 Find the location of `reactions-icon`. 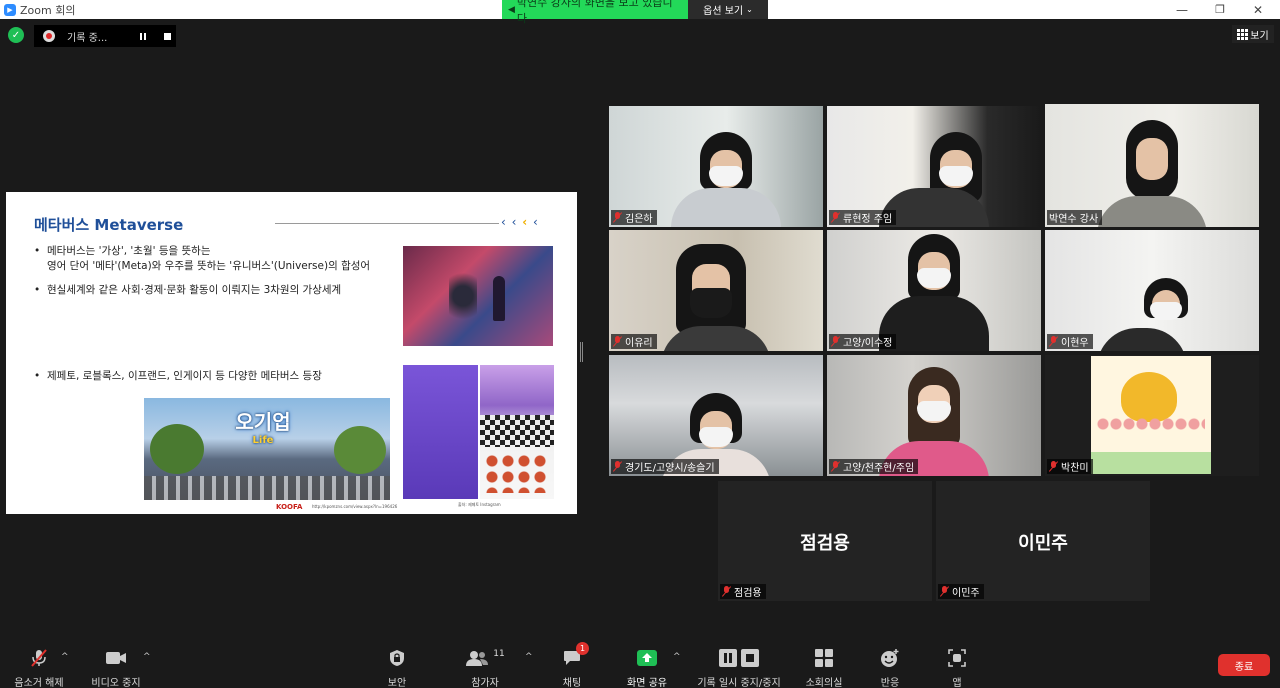

reactions-icon is located at coordinates (890, 658).